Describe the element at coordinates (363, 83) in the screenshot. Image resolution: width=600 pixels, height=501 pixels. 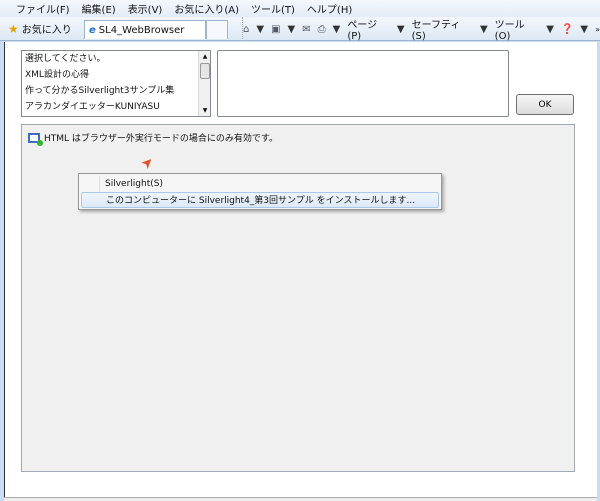
I see `text-input` at that location.